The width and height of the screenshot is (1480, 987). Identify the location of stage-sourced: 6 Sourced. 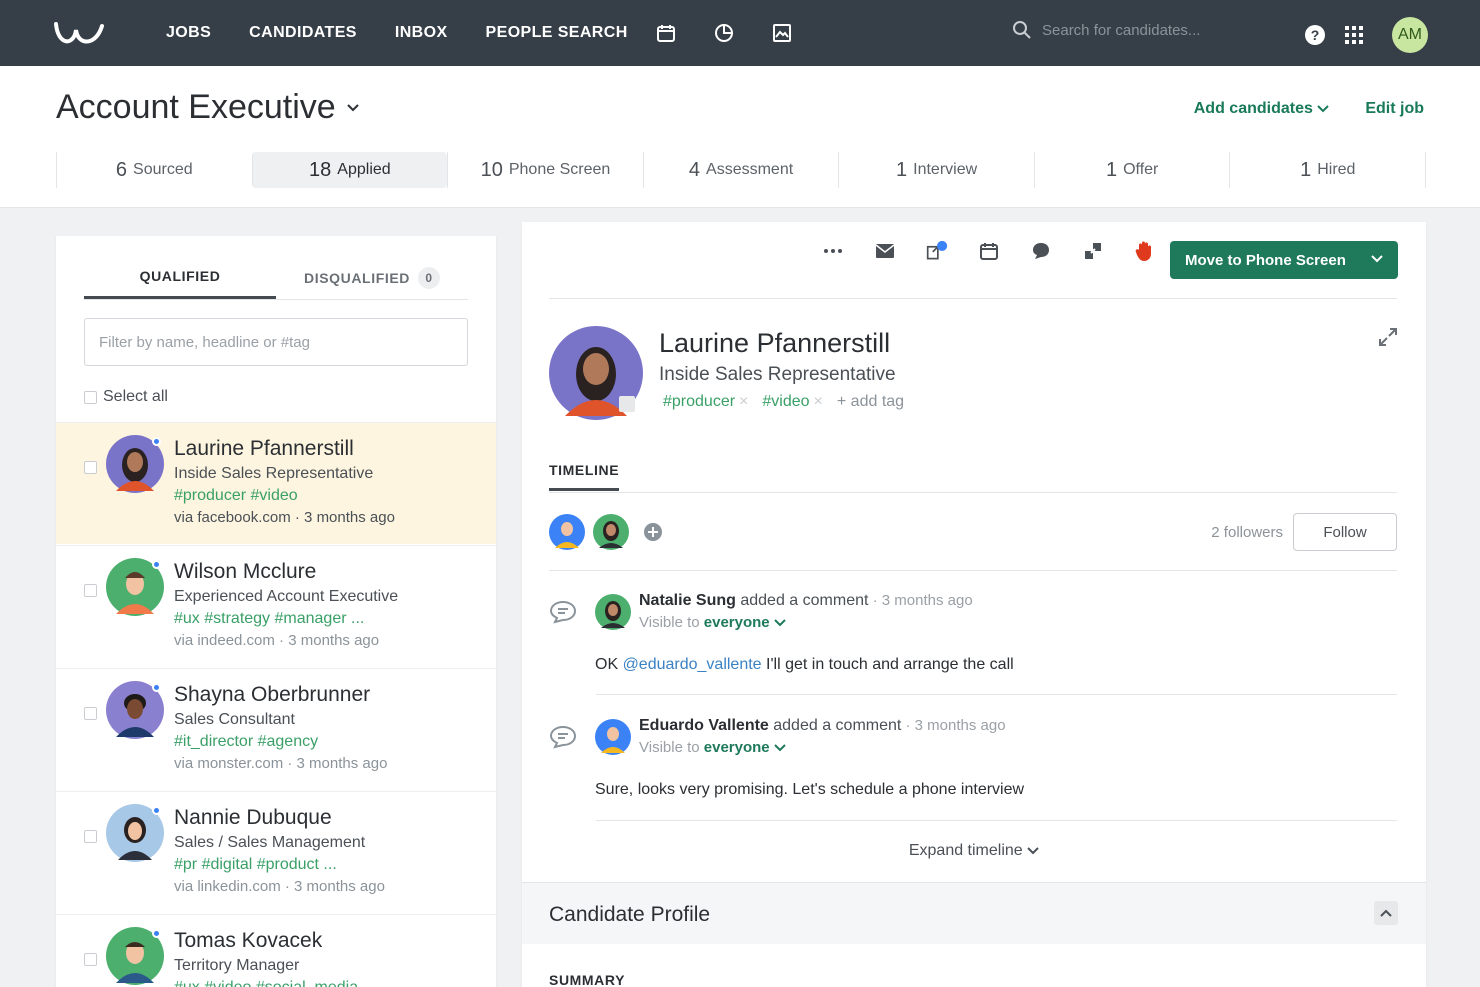
(154, 170).